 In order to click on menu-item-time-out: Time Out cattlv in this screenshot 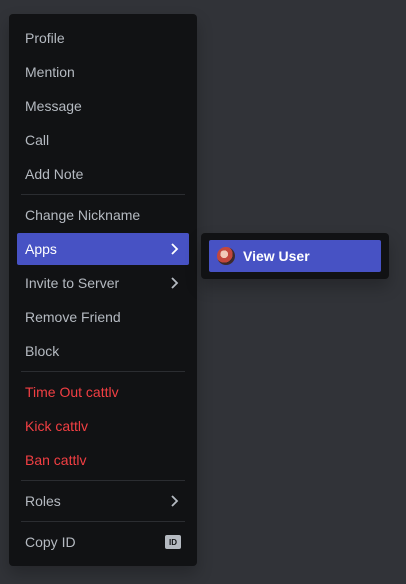, I will do `click(103, 392)`.